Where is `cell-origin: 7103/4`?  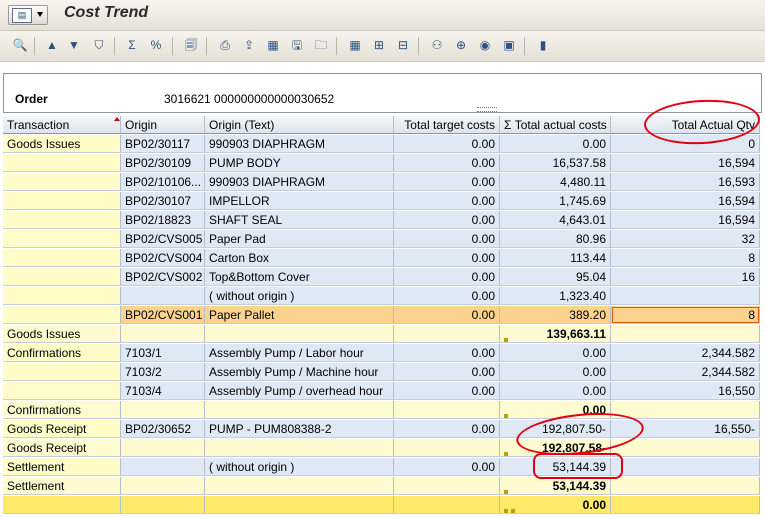 cell-origin: 7103/4 is located at coordinates (163, 391).